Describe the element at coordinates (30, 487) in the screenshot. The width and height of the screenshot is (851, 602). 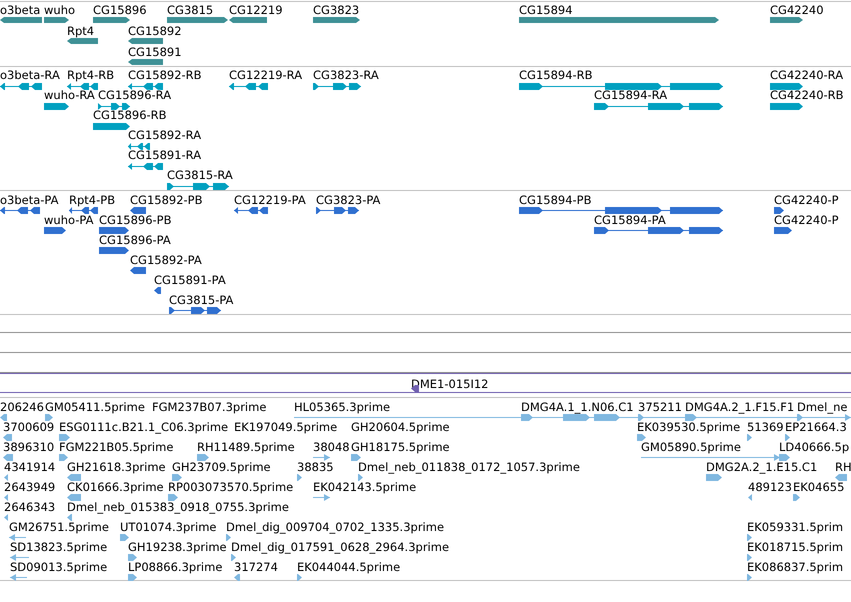
I see `feature-label: 2643949` at that location.